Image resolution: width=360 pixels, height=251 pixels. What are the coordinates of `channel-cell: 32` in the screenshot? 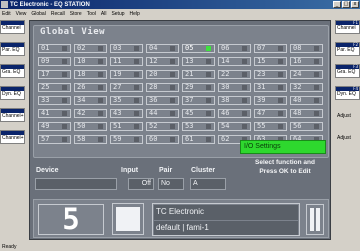 It's located at (306, 87).